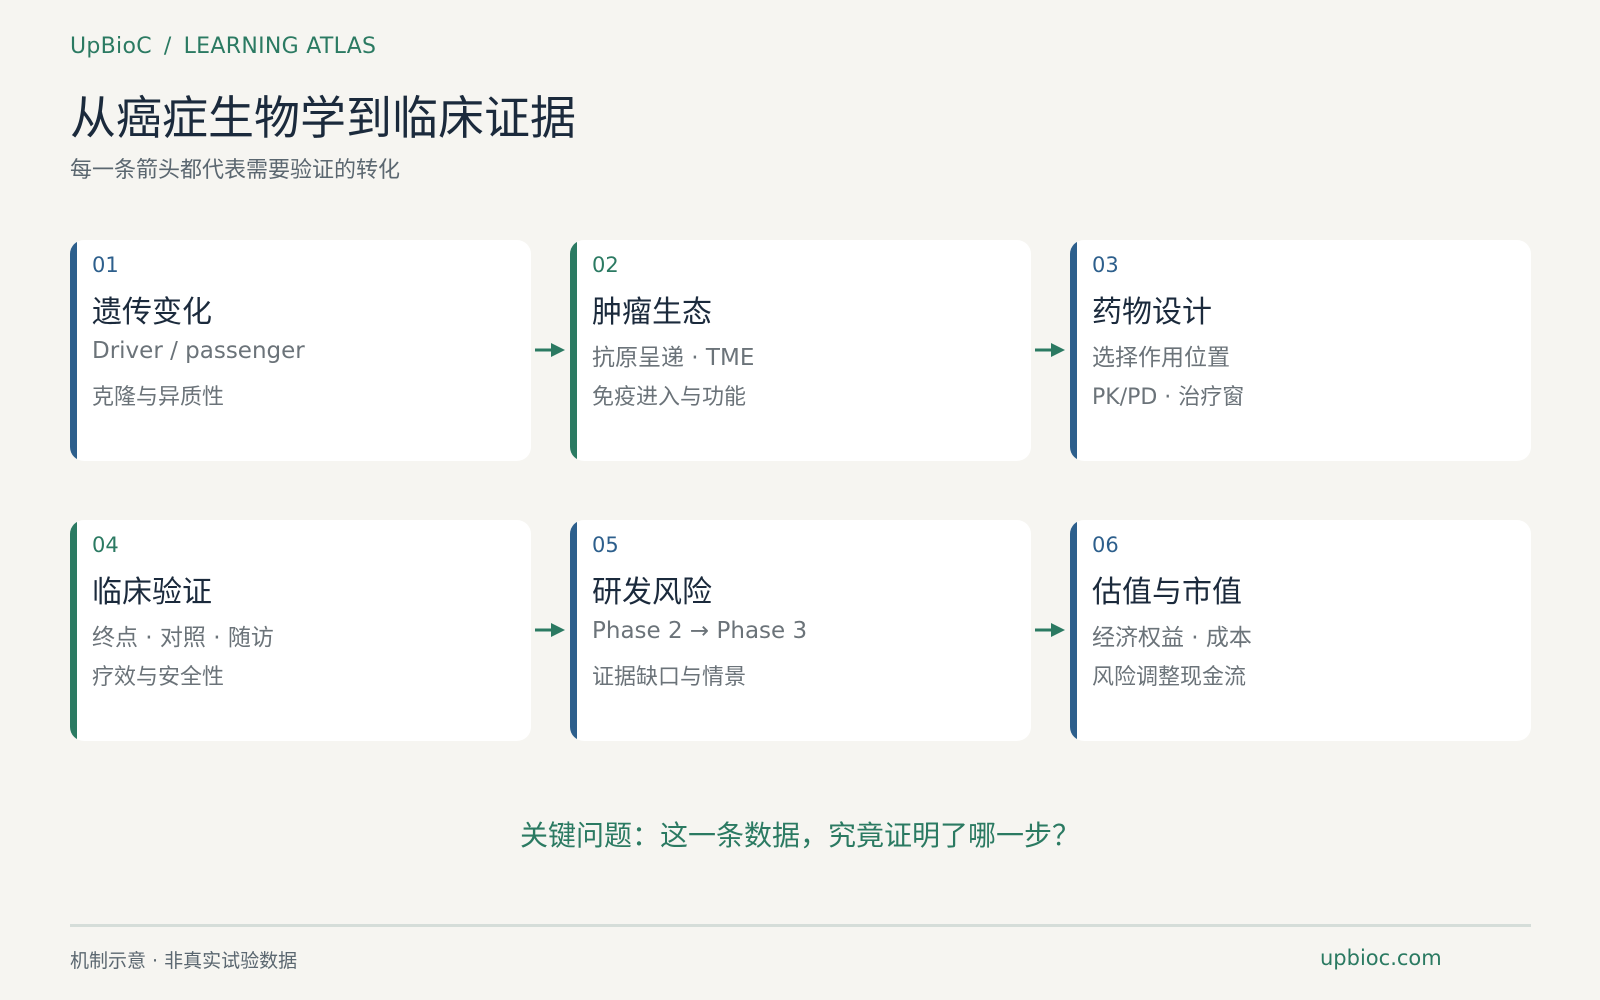  What do you see at coordinates (605, 265) in the screenshot?
I see `step-number: 02` at bounding box center [605, 265].